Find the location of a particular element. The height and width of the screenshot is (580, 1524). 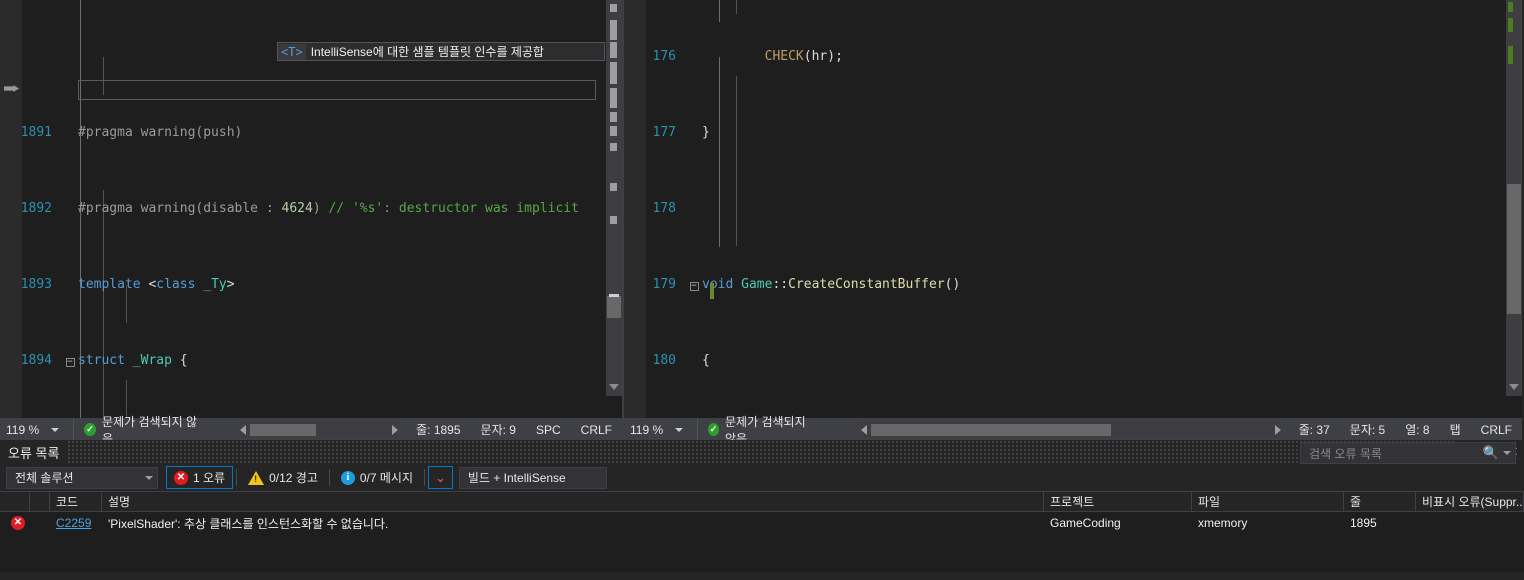

intellisense-tooltip-text: IntelliSense에 대한 샘플 템플릿 인수를 제공합 is located at coordinates (427, 52).